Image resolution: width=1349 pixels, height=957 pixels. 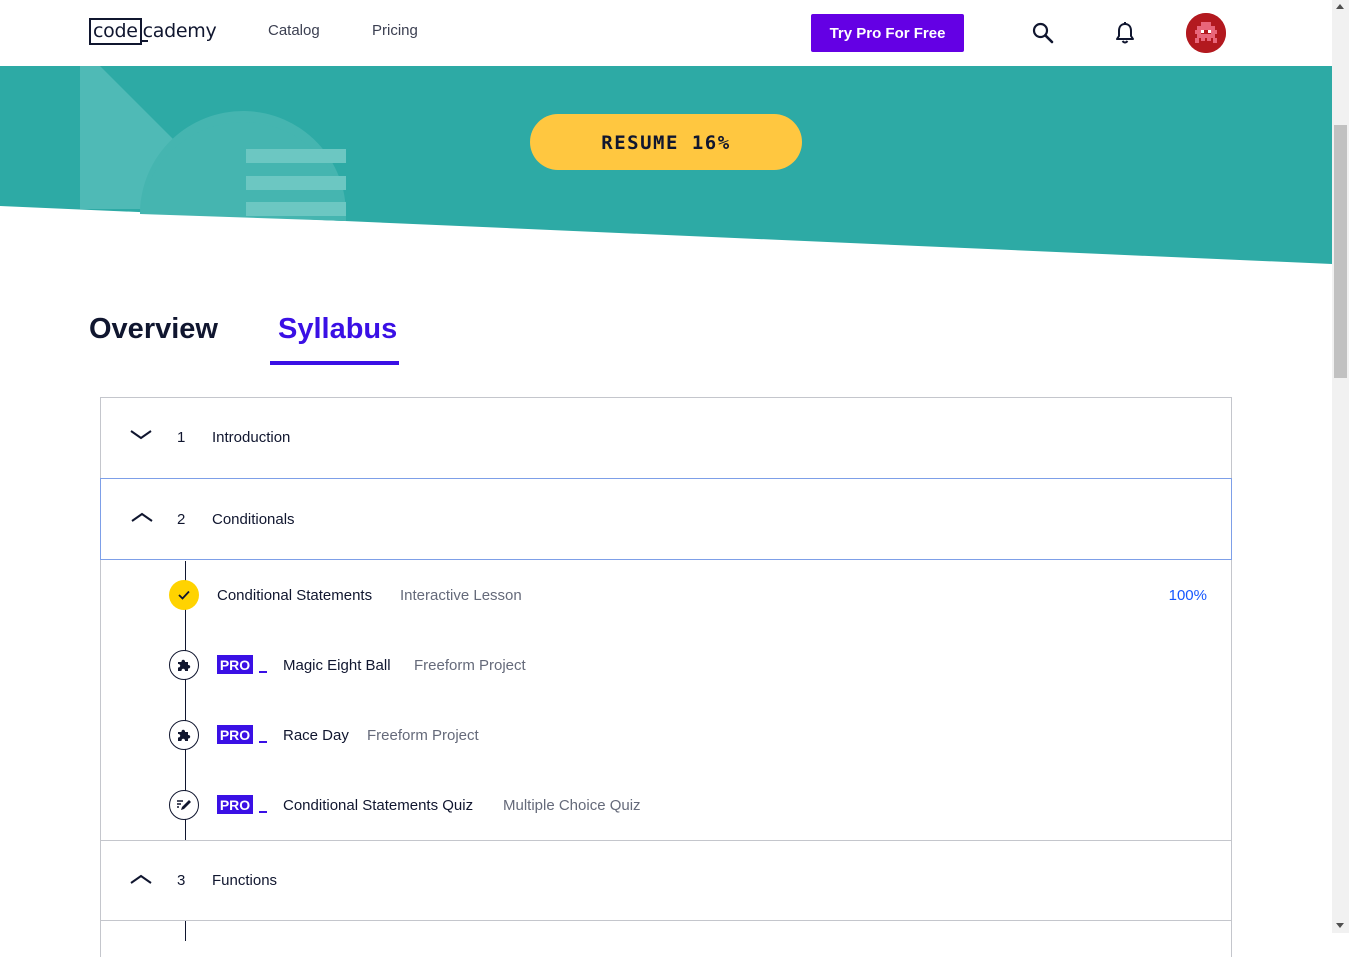 I want to click on nav-catalog-link: Catalog, so click(x=294, y=30).